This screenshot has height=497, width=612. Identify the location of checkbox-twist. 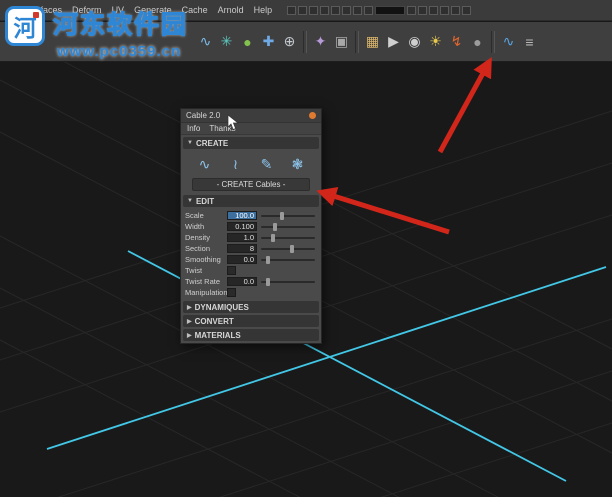
(231, 270).